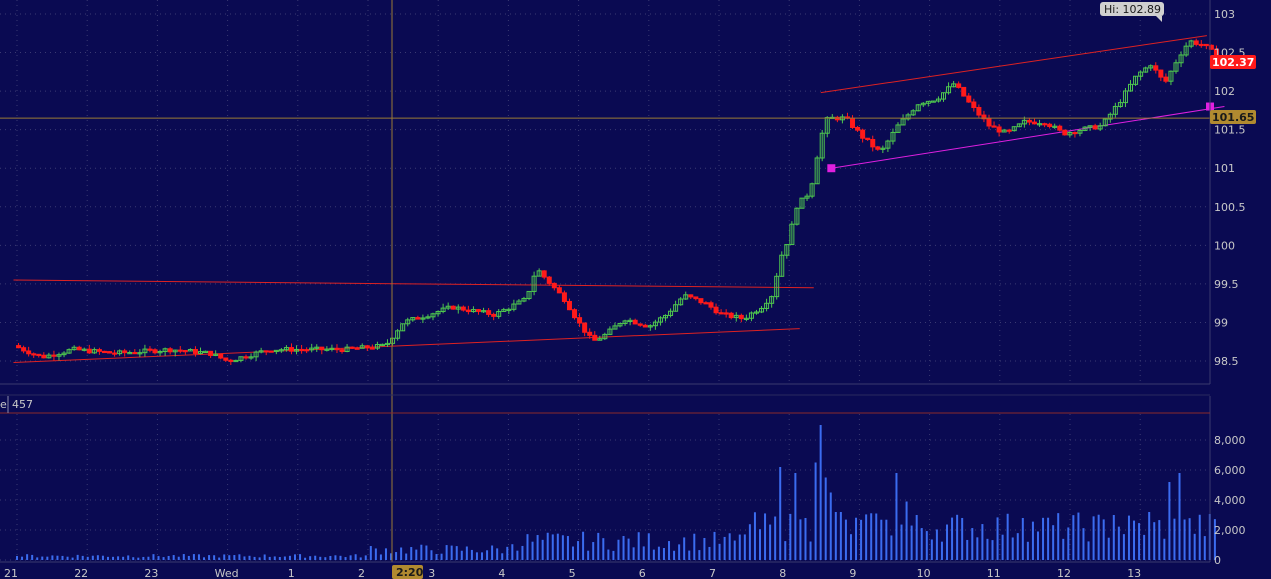  I want to click on volume-tick-label: 4,000, so click(1230, 500).